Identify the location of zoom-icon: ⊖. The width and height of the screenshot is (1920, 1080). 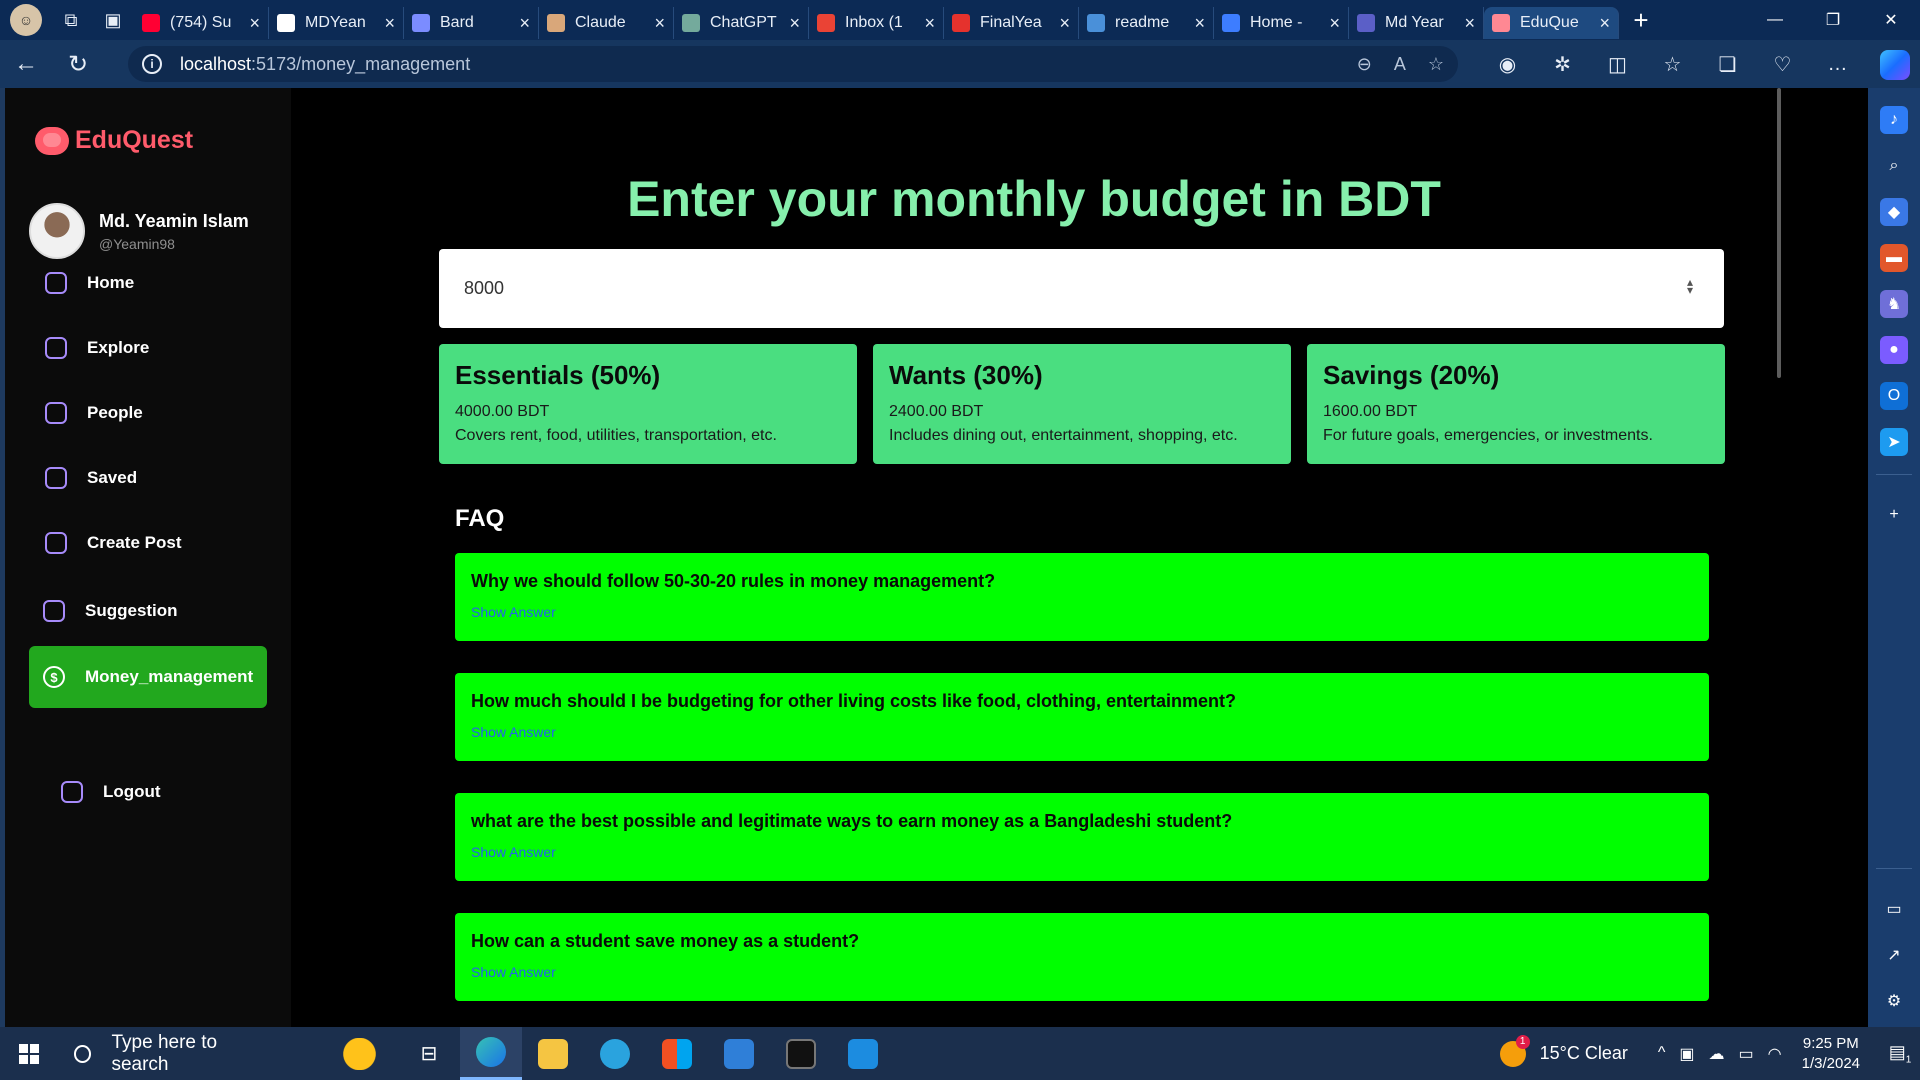
(1364, 64).